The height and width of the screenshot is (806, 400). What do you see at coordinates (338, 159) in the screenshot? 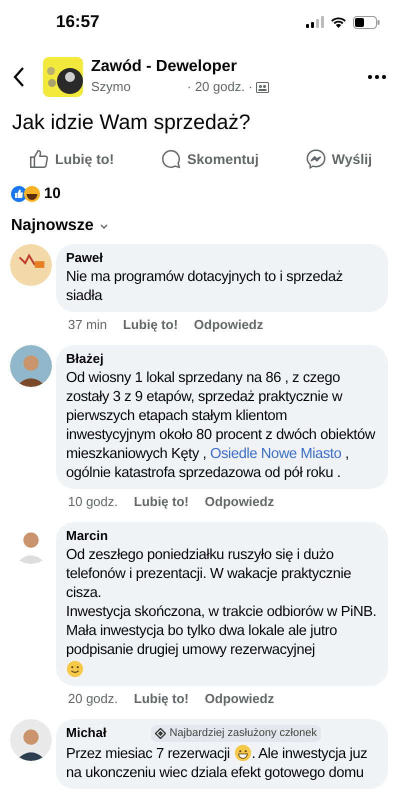
I see `post-action: Wyślij` at bounding box center [338, 159].